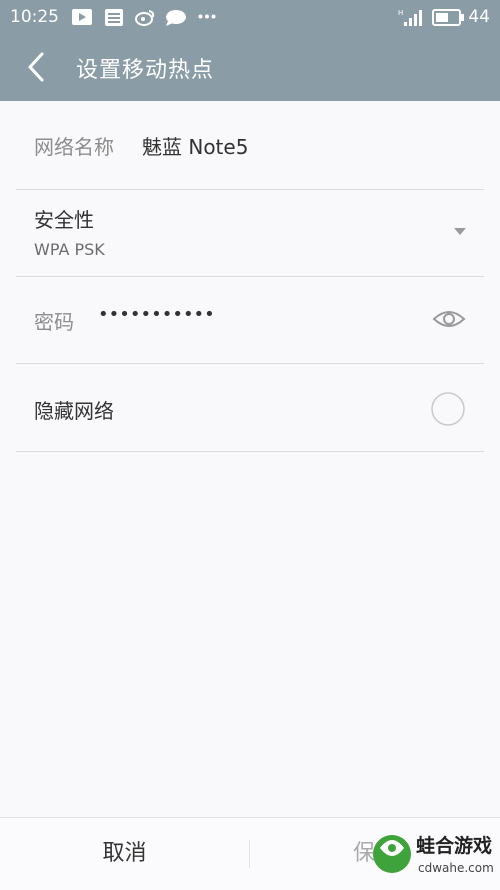 The height and width of the screenshot is (890, 500). Describe the element at coordinates (37, 67) in the screenshot. I see `back-arrow-icon` at that location.